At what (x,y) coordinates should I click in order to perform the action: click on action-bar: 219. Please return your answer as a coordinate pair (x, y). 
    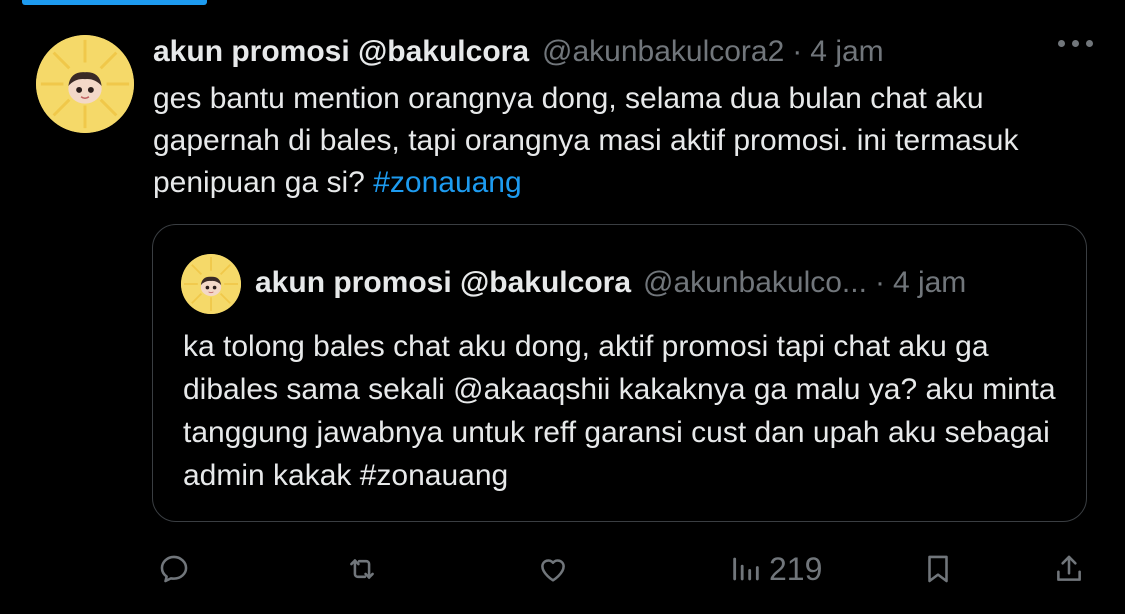
    Looking at the image, I should click on (562, 569).